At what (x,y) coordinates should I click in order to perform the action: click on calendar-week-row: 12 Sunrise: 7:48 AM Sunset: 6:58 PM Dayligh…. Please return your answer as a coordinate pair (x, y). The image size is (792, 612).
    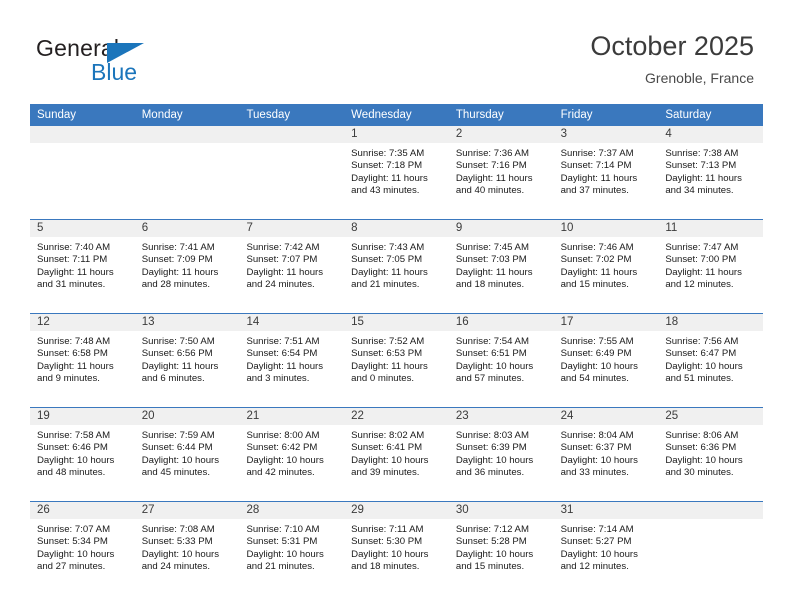
    Looking at the image, I should click on (397, 360).